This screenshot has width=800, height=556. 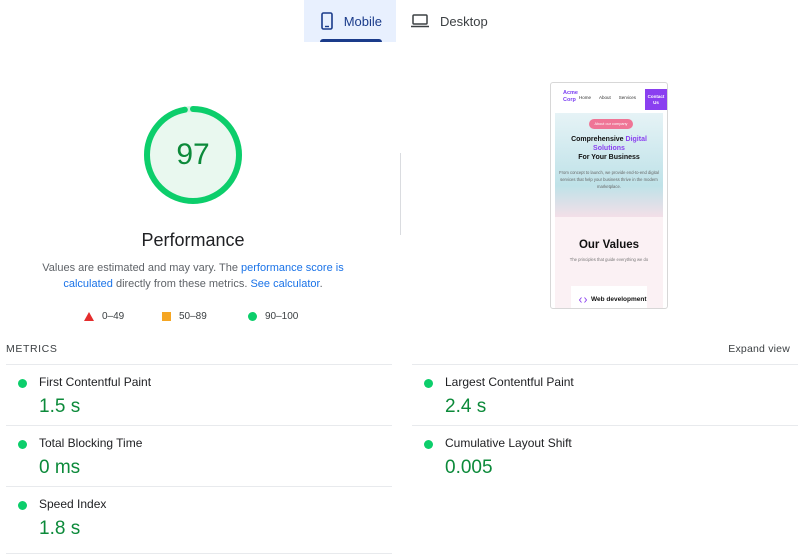 I want to click on legend-average: 50–89, so click(x=205, y=316).